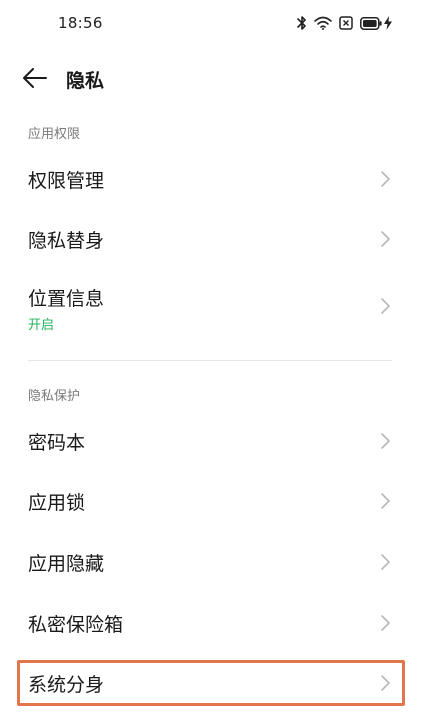 The width and height of the screenshot is (422, 719). Describe the element at coordinates (211, 179) in the screenshot. I see `list-item-permission-management: 权限管理` at that location.